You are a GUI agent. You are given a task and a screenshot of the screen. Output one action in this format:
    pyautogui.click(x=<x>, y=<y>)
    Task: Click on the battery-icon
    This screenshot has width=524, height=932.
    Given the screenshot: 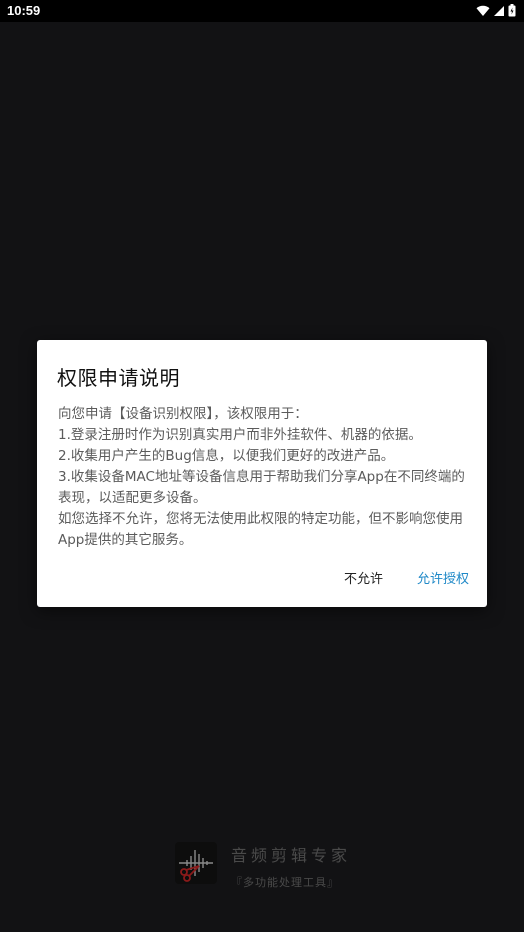 What is the action you would take?
    pyautogui.click(x=512, y=10)
    